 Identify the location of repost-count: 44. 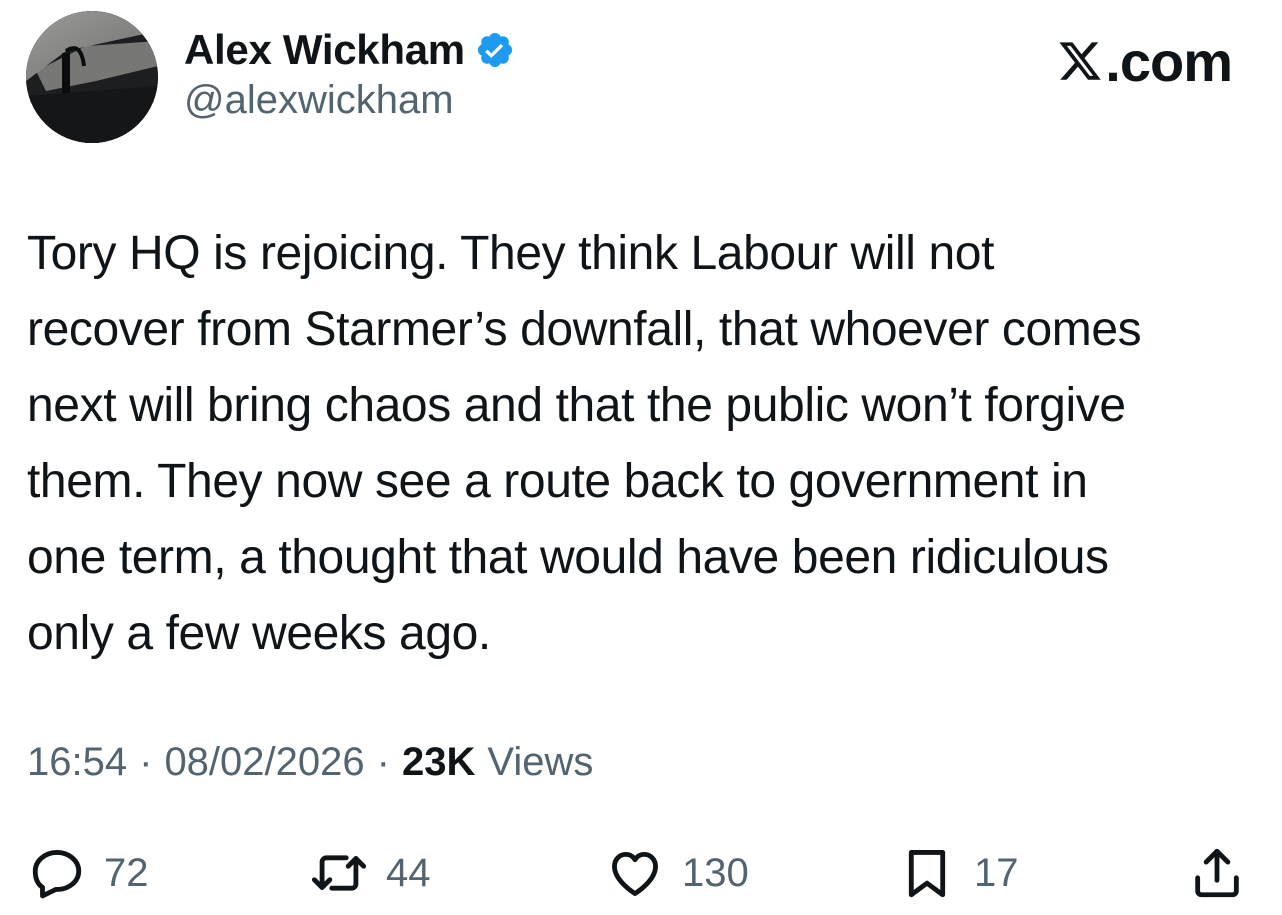
(408, 872).